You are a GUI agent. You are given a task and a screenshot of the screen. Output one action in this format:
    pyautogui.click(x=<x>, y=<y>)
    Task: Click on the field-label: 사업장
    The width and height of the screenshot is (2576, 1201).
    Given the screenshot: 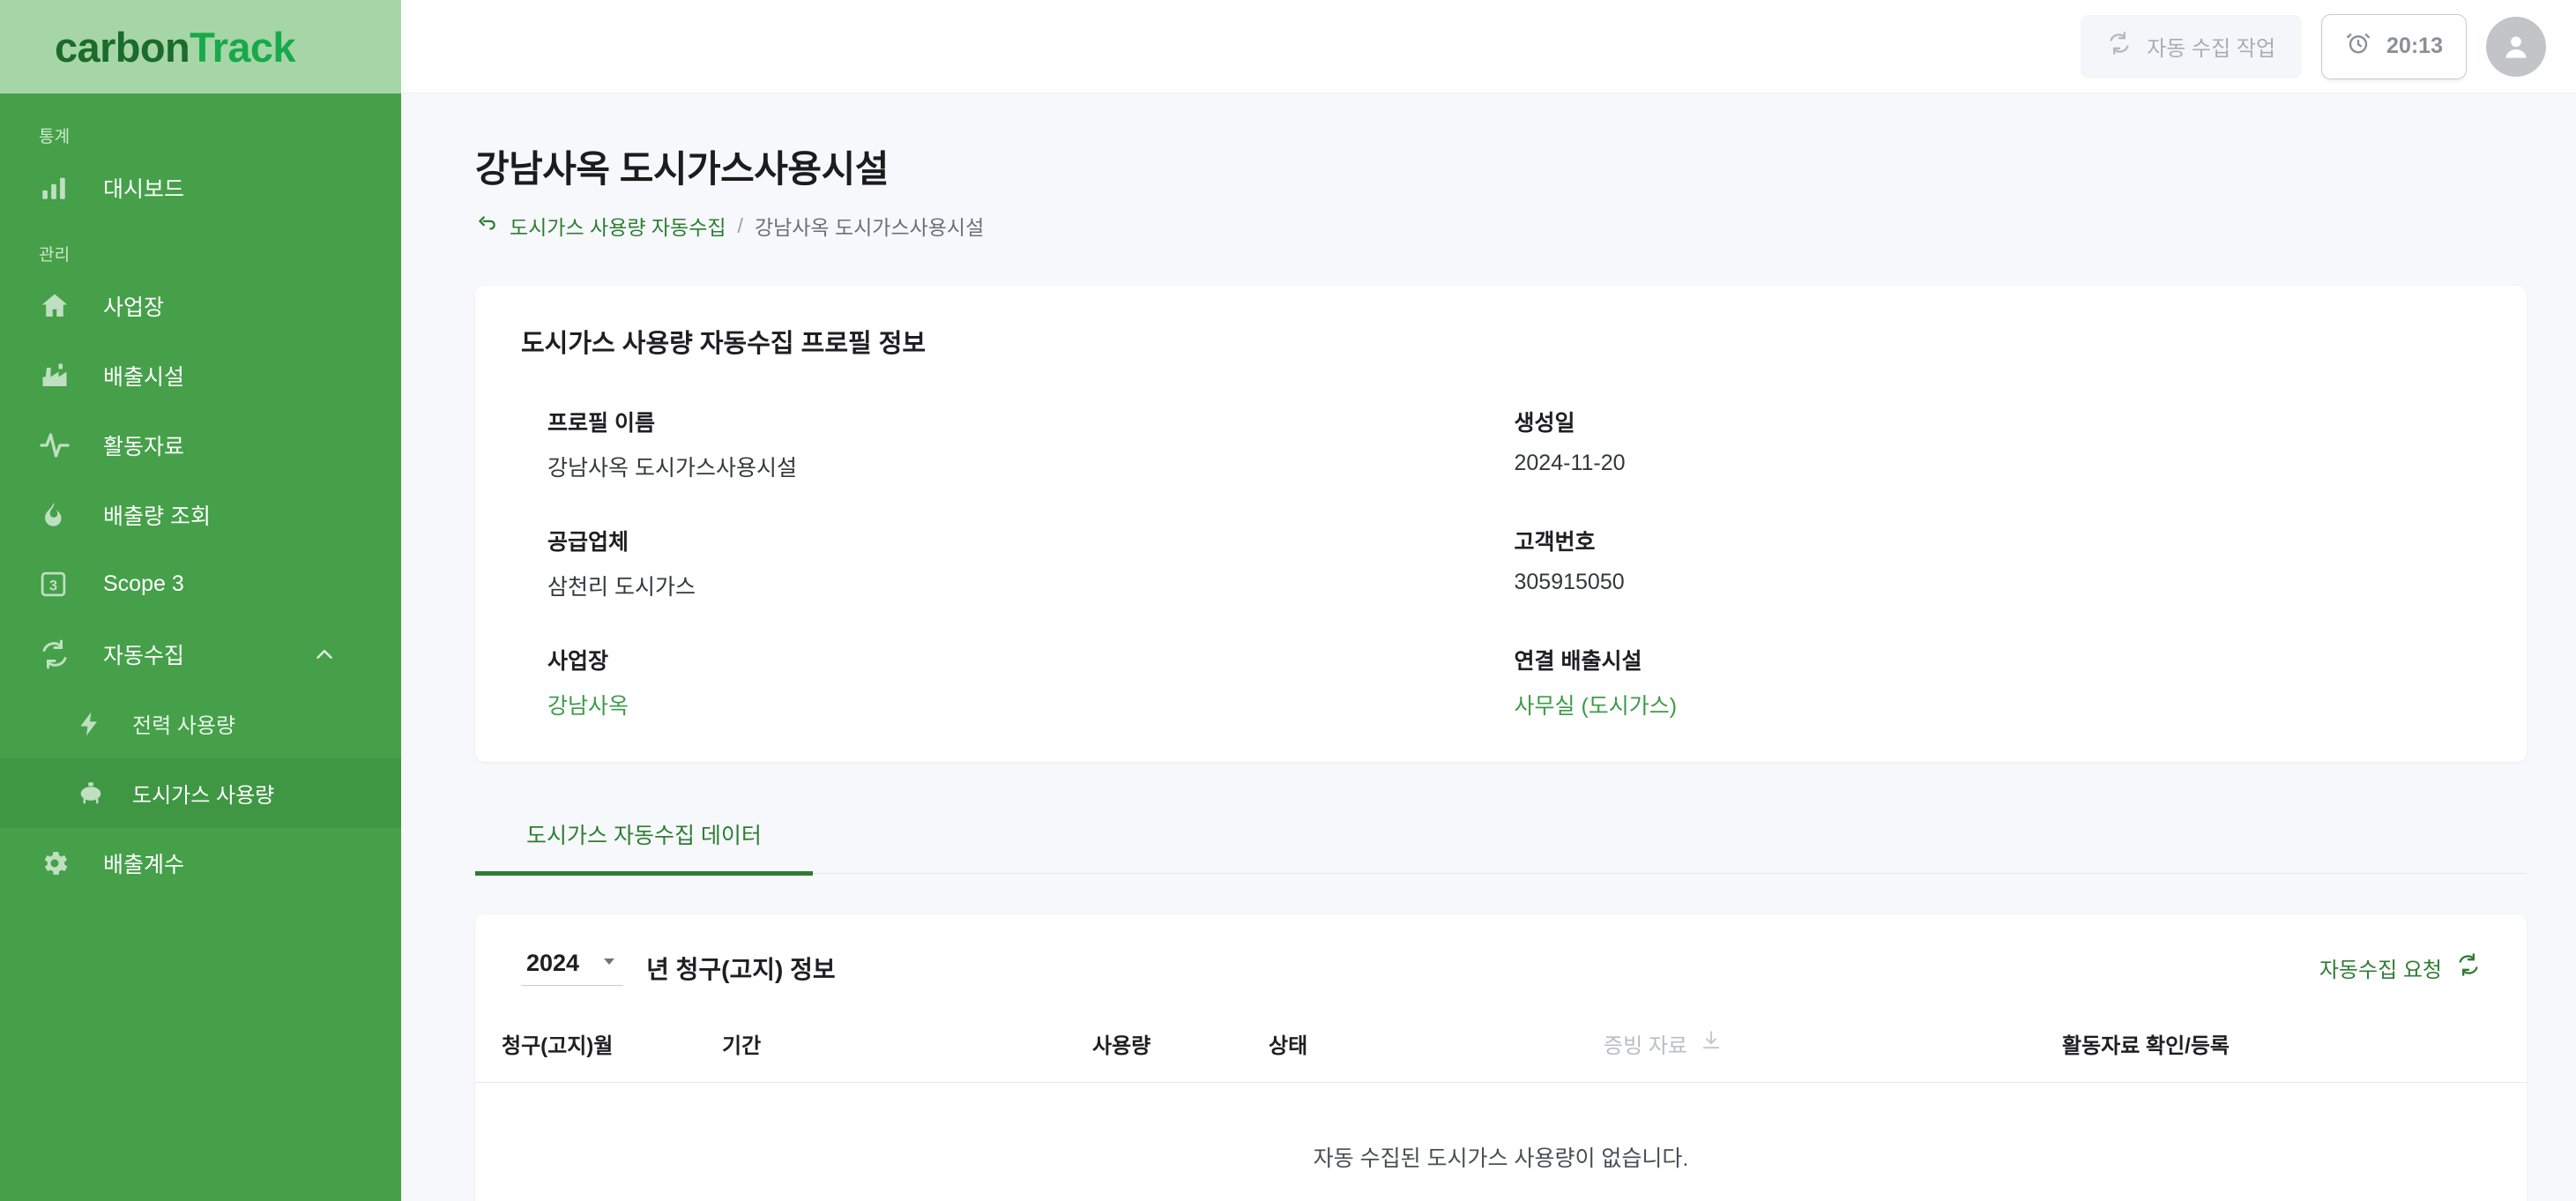 What is the action you would take?
    pyautogui.click(x=578, y=661)
    